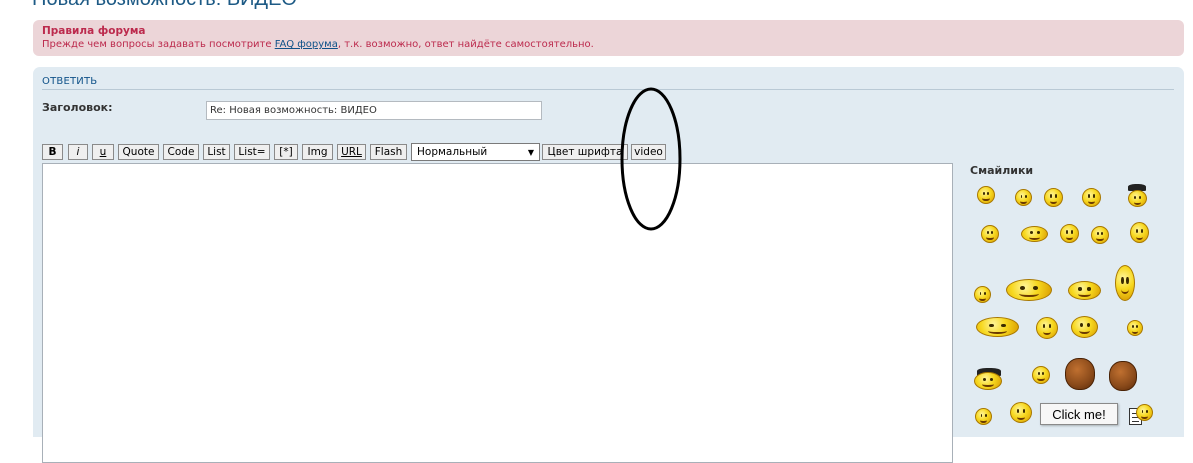 The image size is (1193, 463). What do you see at coordinates (1029, 290) in the screenshot?
I see `smiley-group-icon` at bounding box center [1029, 290].